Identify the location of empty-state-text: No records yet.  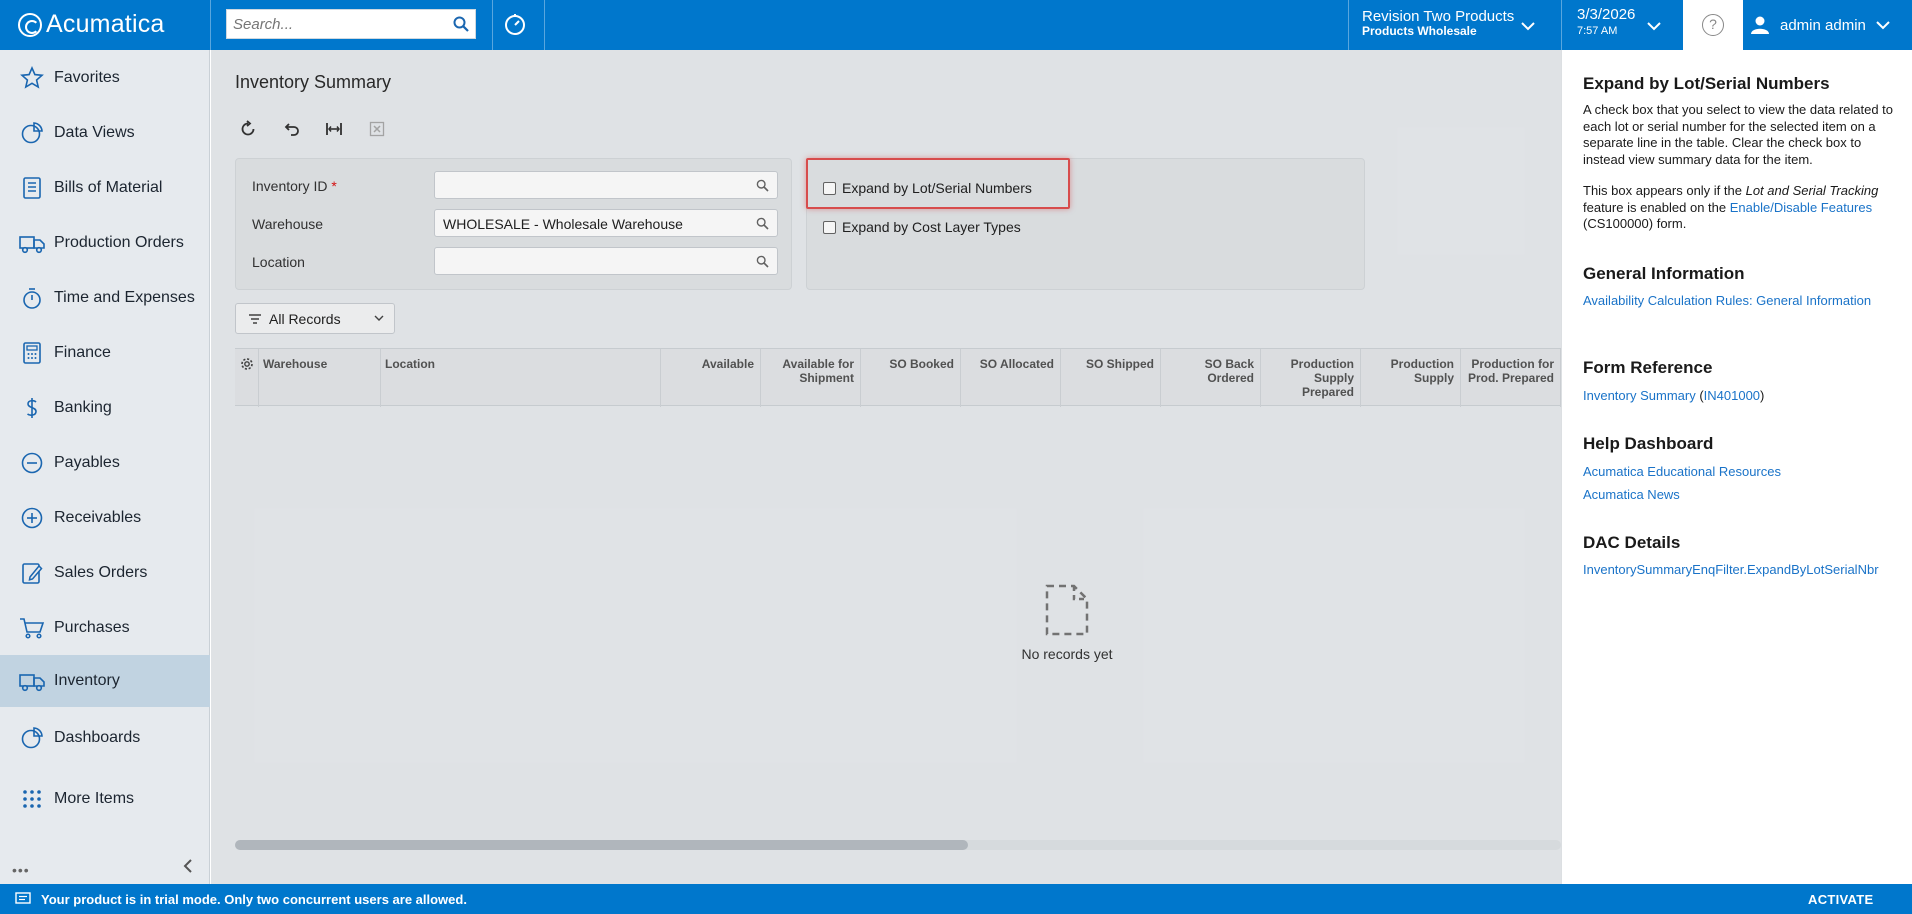
(1067, 654).